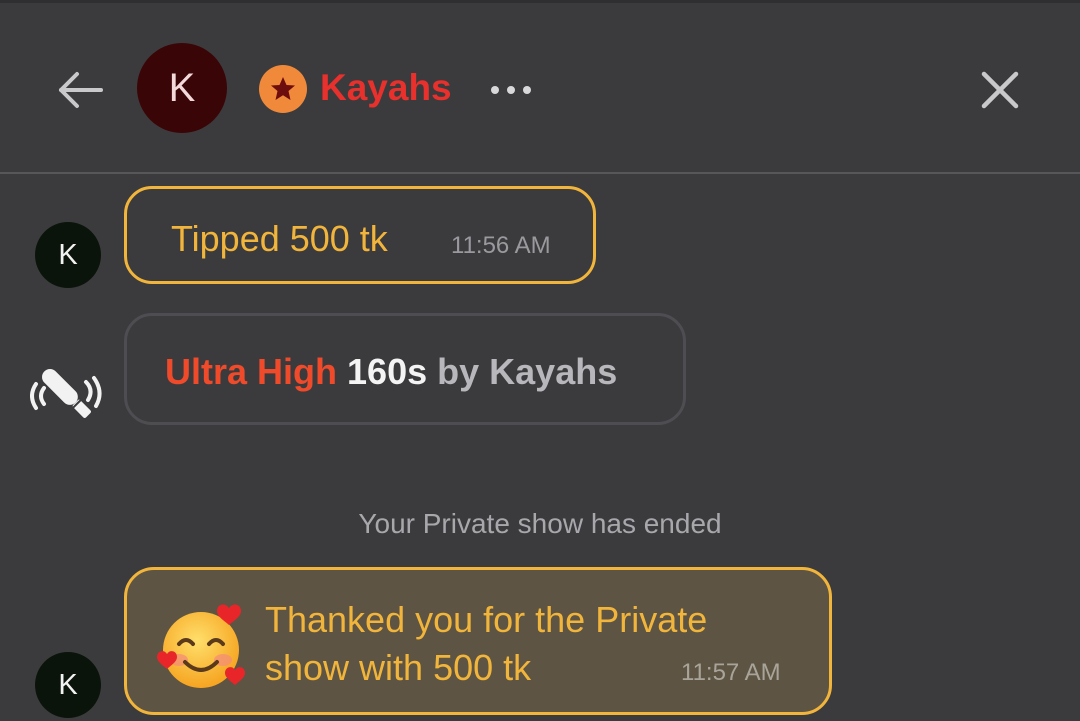 This screenshot has width=1080, height=721. I want to click on arrow-left-icon, so click(81, 90).